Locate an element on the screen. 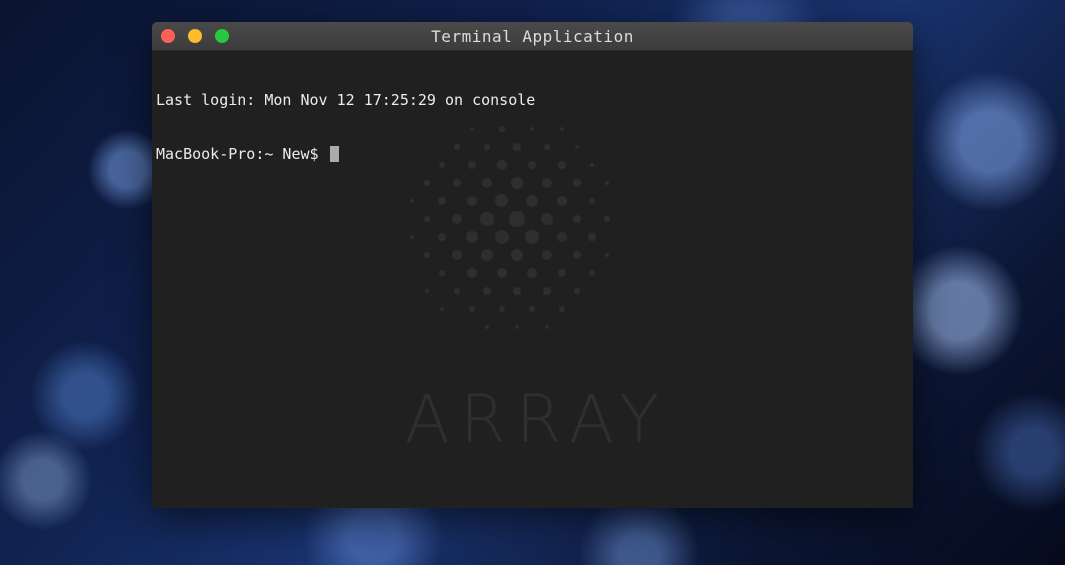 Image resolution: width=1065 pixels, height=565 pixels. window-title: Terminal Application is located at coordinates (532, 36).